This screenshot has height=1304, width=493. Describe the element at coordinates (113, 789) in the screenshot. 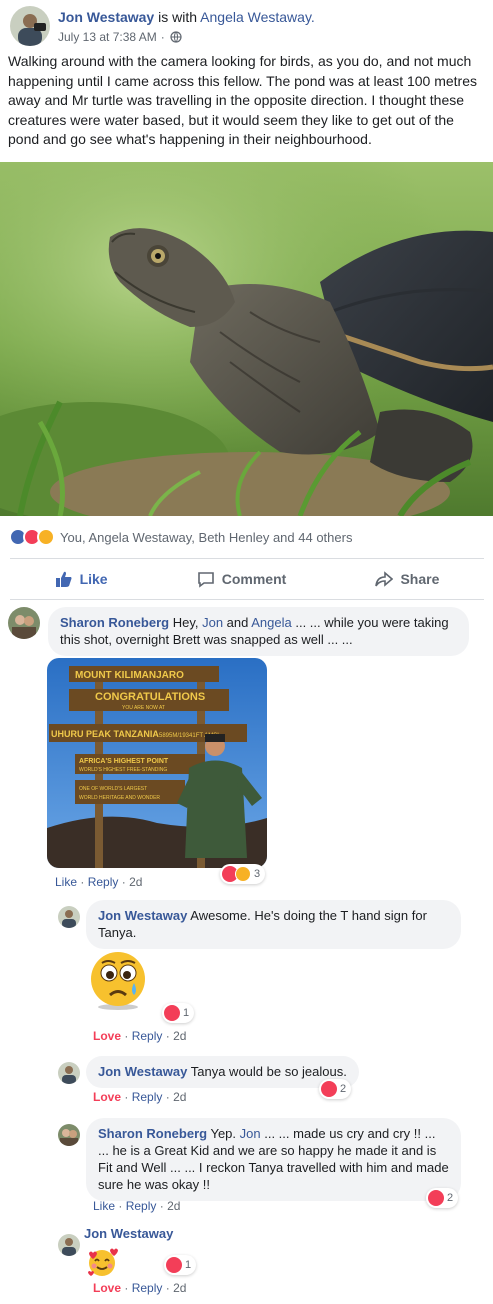

I see `sign-text: ONE OF WORLD'S LARGEST` at that location.